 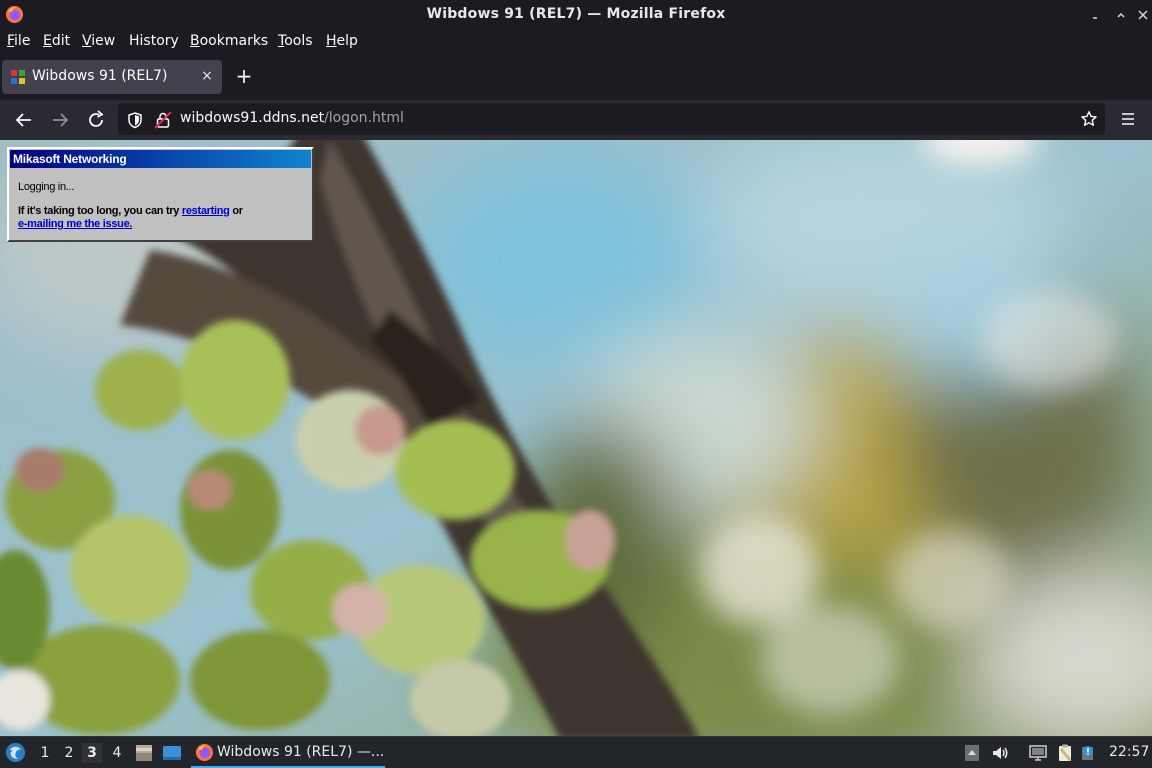 What do you see at coordinates (24, 120) in the screenshot?
I see `arrow-left-icon` at bounding box center [24, 120].